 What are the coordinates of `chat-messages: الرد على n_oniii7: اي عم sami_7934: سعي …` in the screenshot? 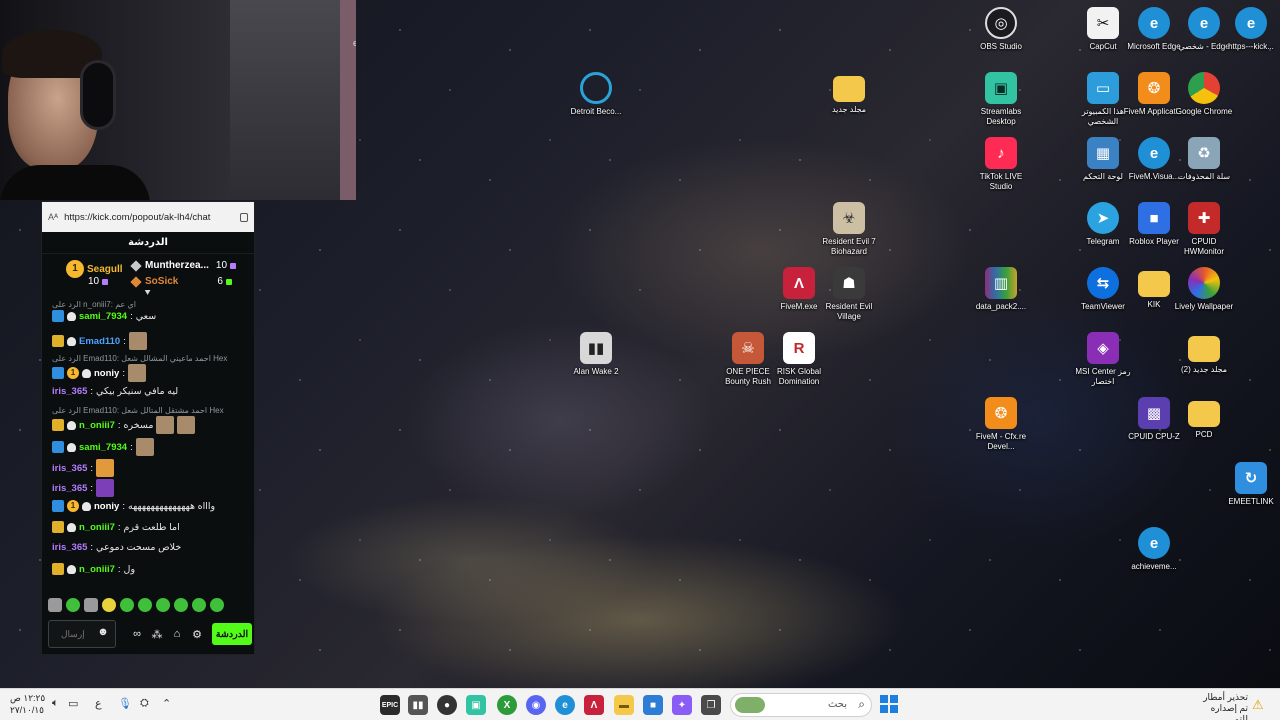 It's located at (148, 439).